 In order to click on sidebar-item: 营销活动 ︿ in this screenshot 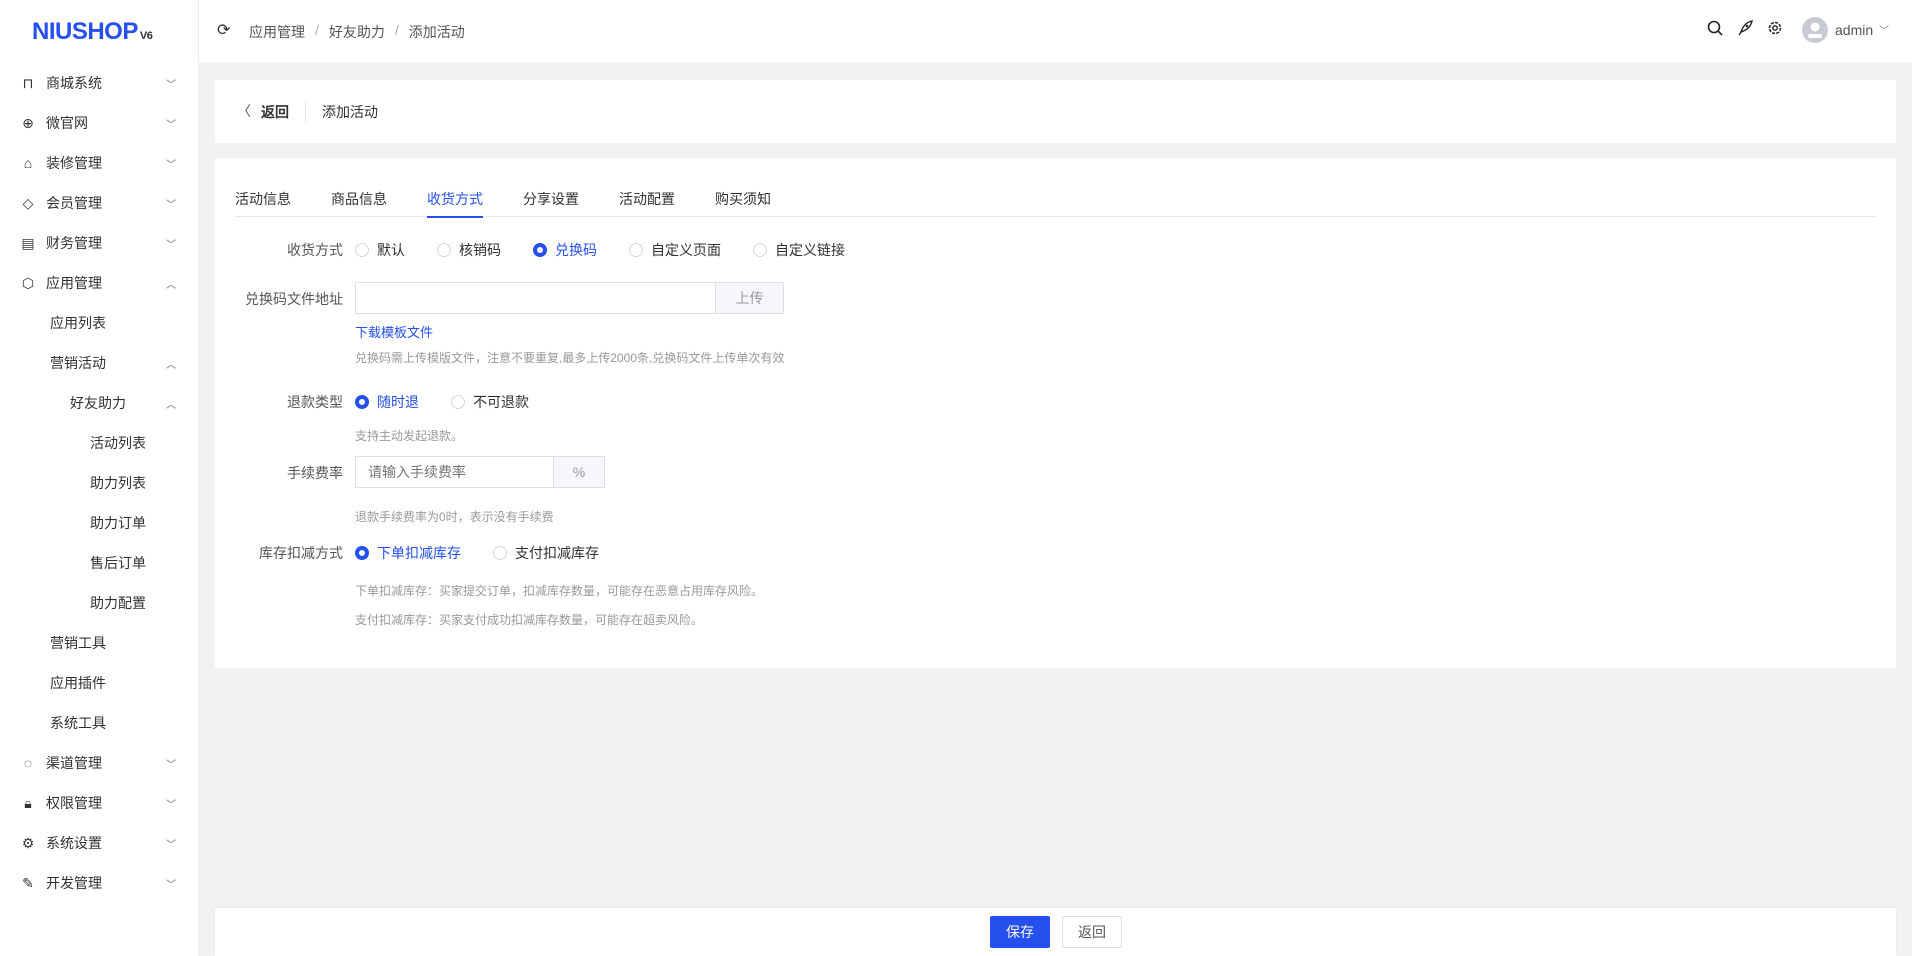, I will do `click(99, 363)`.